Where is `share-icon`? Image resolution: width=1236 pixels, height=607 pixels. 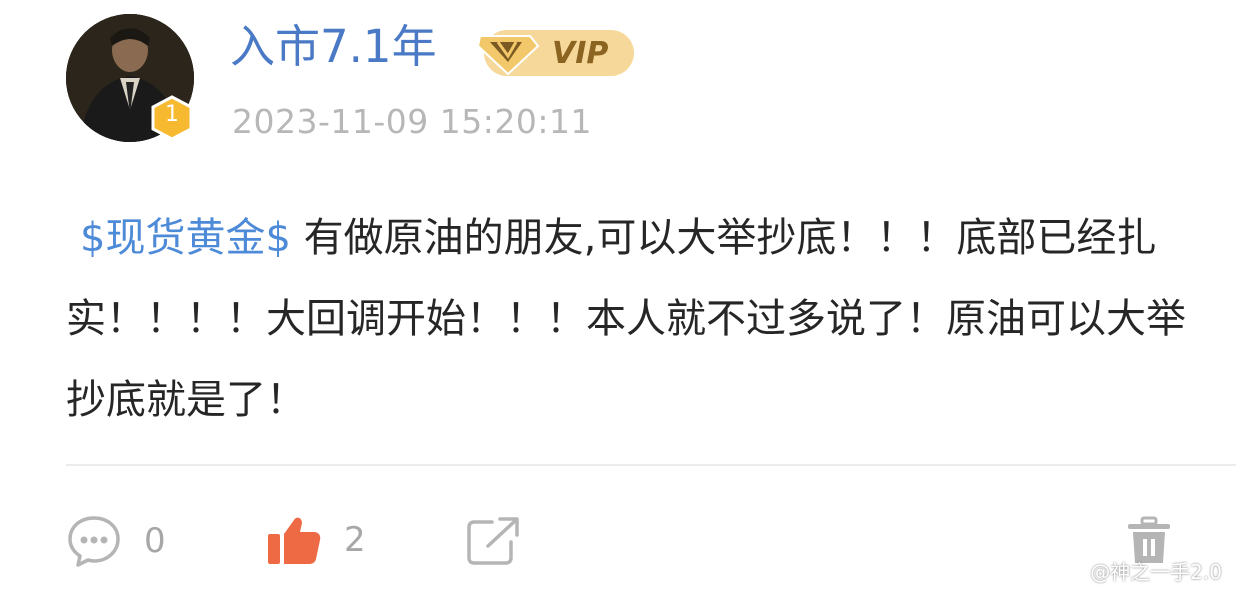
share-icon is located at coordinates (493, 541).